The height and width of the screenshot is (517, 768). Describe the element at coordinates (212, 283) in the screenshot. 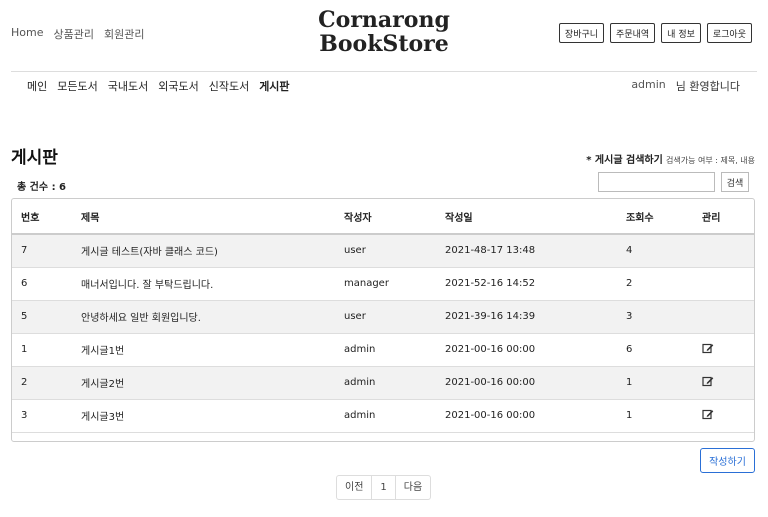

I see `cell-title: 매너서입니다. 잘 부탁드립니다.` at that location.